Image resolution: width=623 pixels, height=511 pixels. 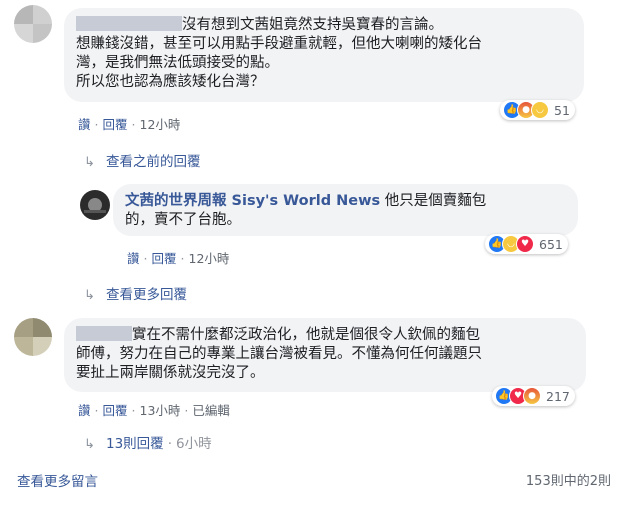 What do you see at coordinates (177, 63) in the screenshot?
I see `comment-text-line: 灣，是我們無法低頭接受的點。` at bounding box center [177, 63].